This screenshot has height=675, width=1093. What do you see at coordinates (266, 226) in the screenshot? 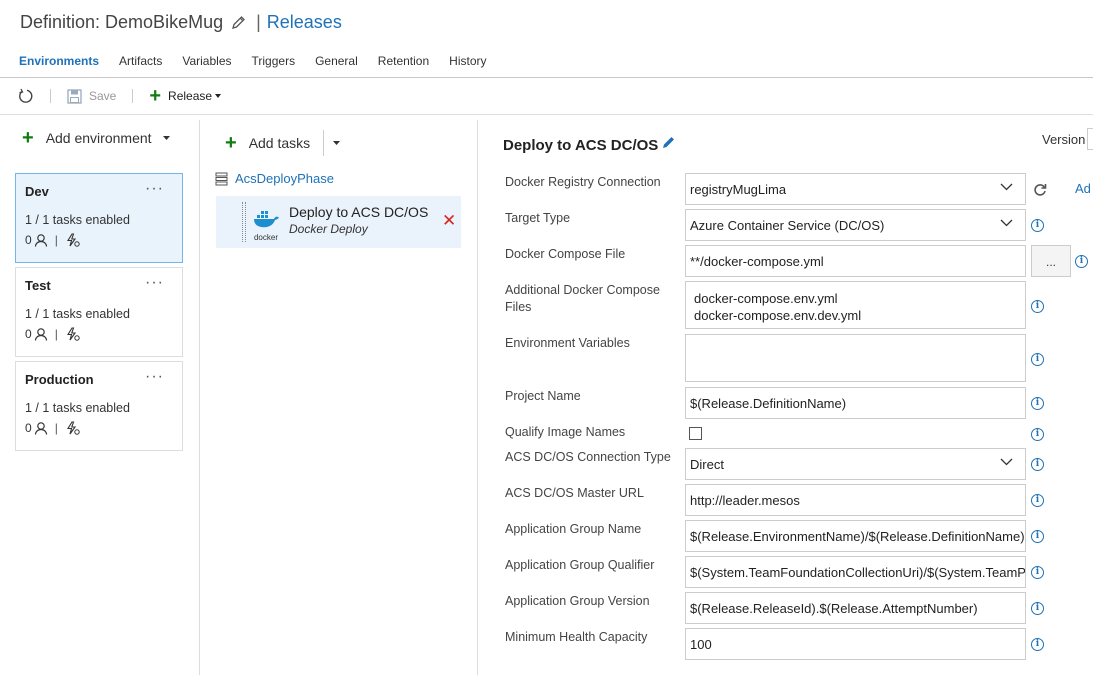
I see `docker-icon: docker` at bounding box center [266, 226].